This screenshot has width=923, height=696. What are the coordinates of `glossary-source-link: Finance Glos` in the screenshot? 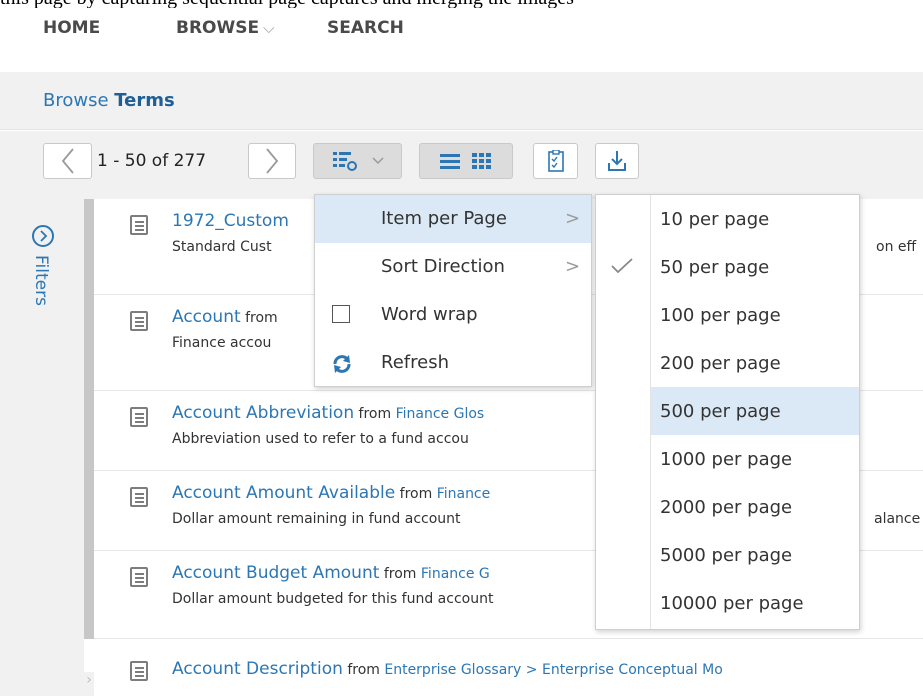 It's located at (440, 414).